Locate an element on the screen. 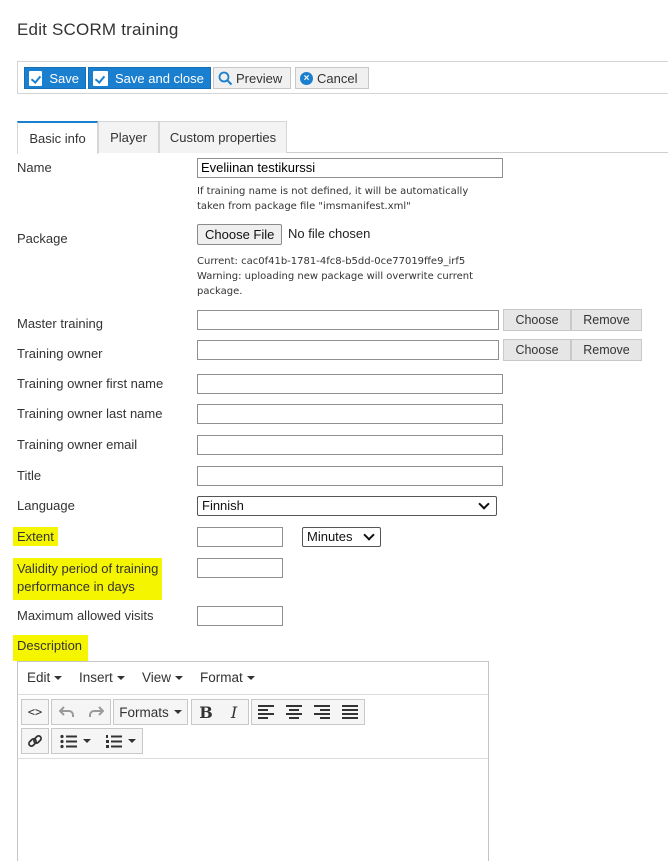 The image size is (668, 862). extent-unit-select: Minutes is located at coordinates (341, 537).